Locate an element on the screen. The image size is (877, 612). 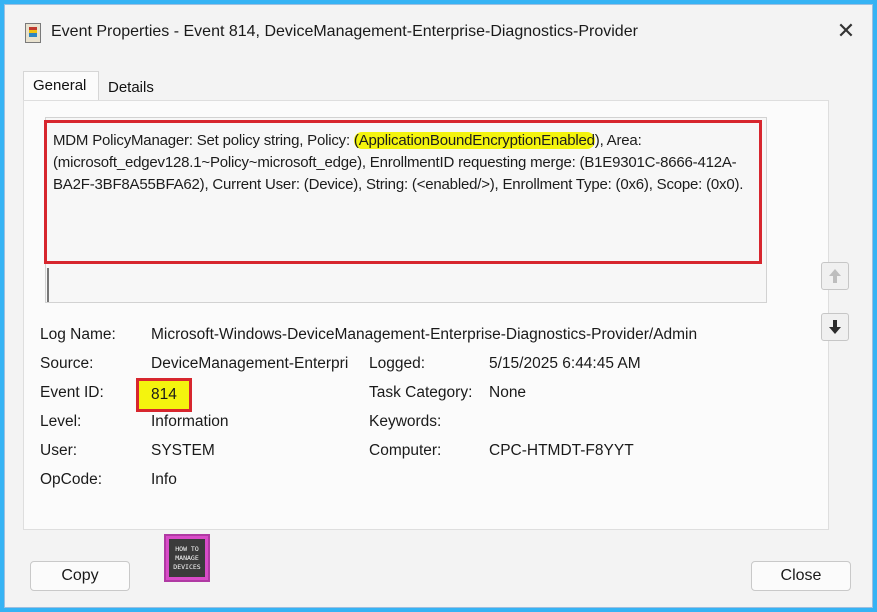
policy-name-highlight: (ApplicationBoundEncryptionEnabled is located at coordinates (474, 140).